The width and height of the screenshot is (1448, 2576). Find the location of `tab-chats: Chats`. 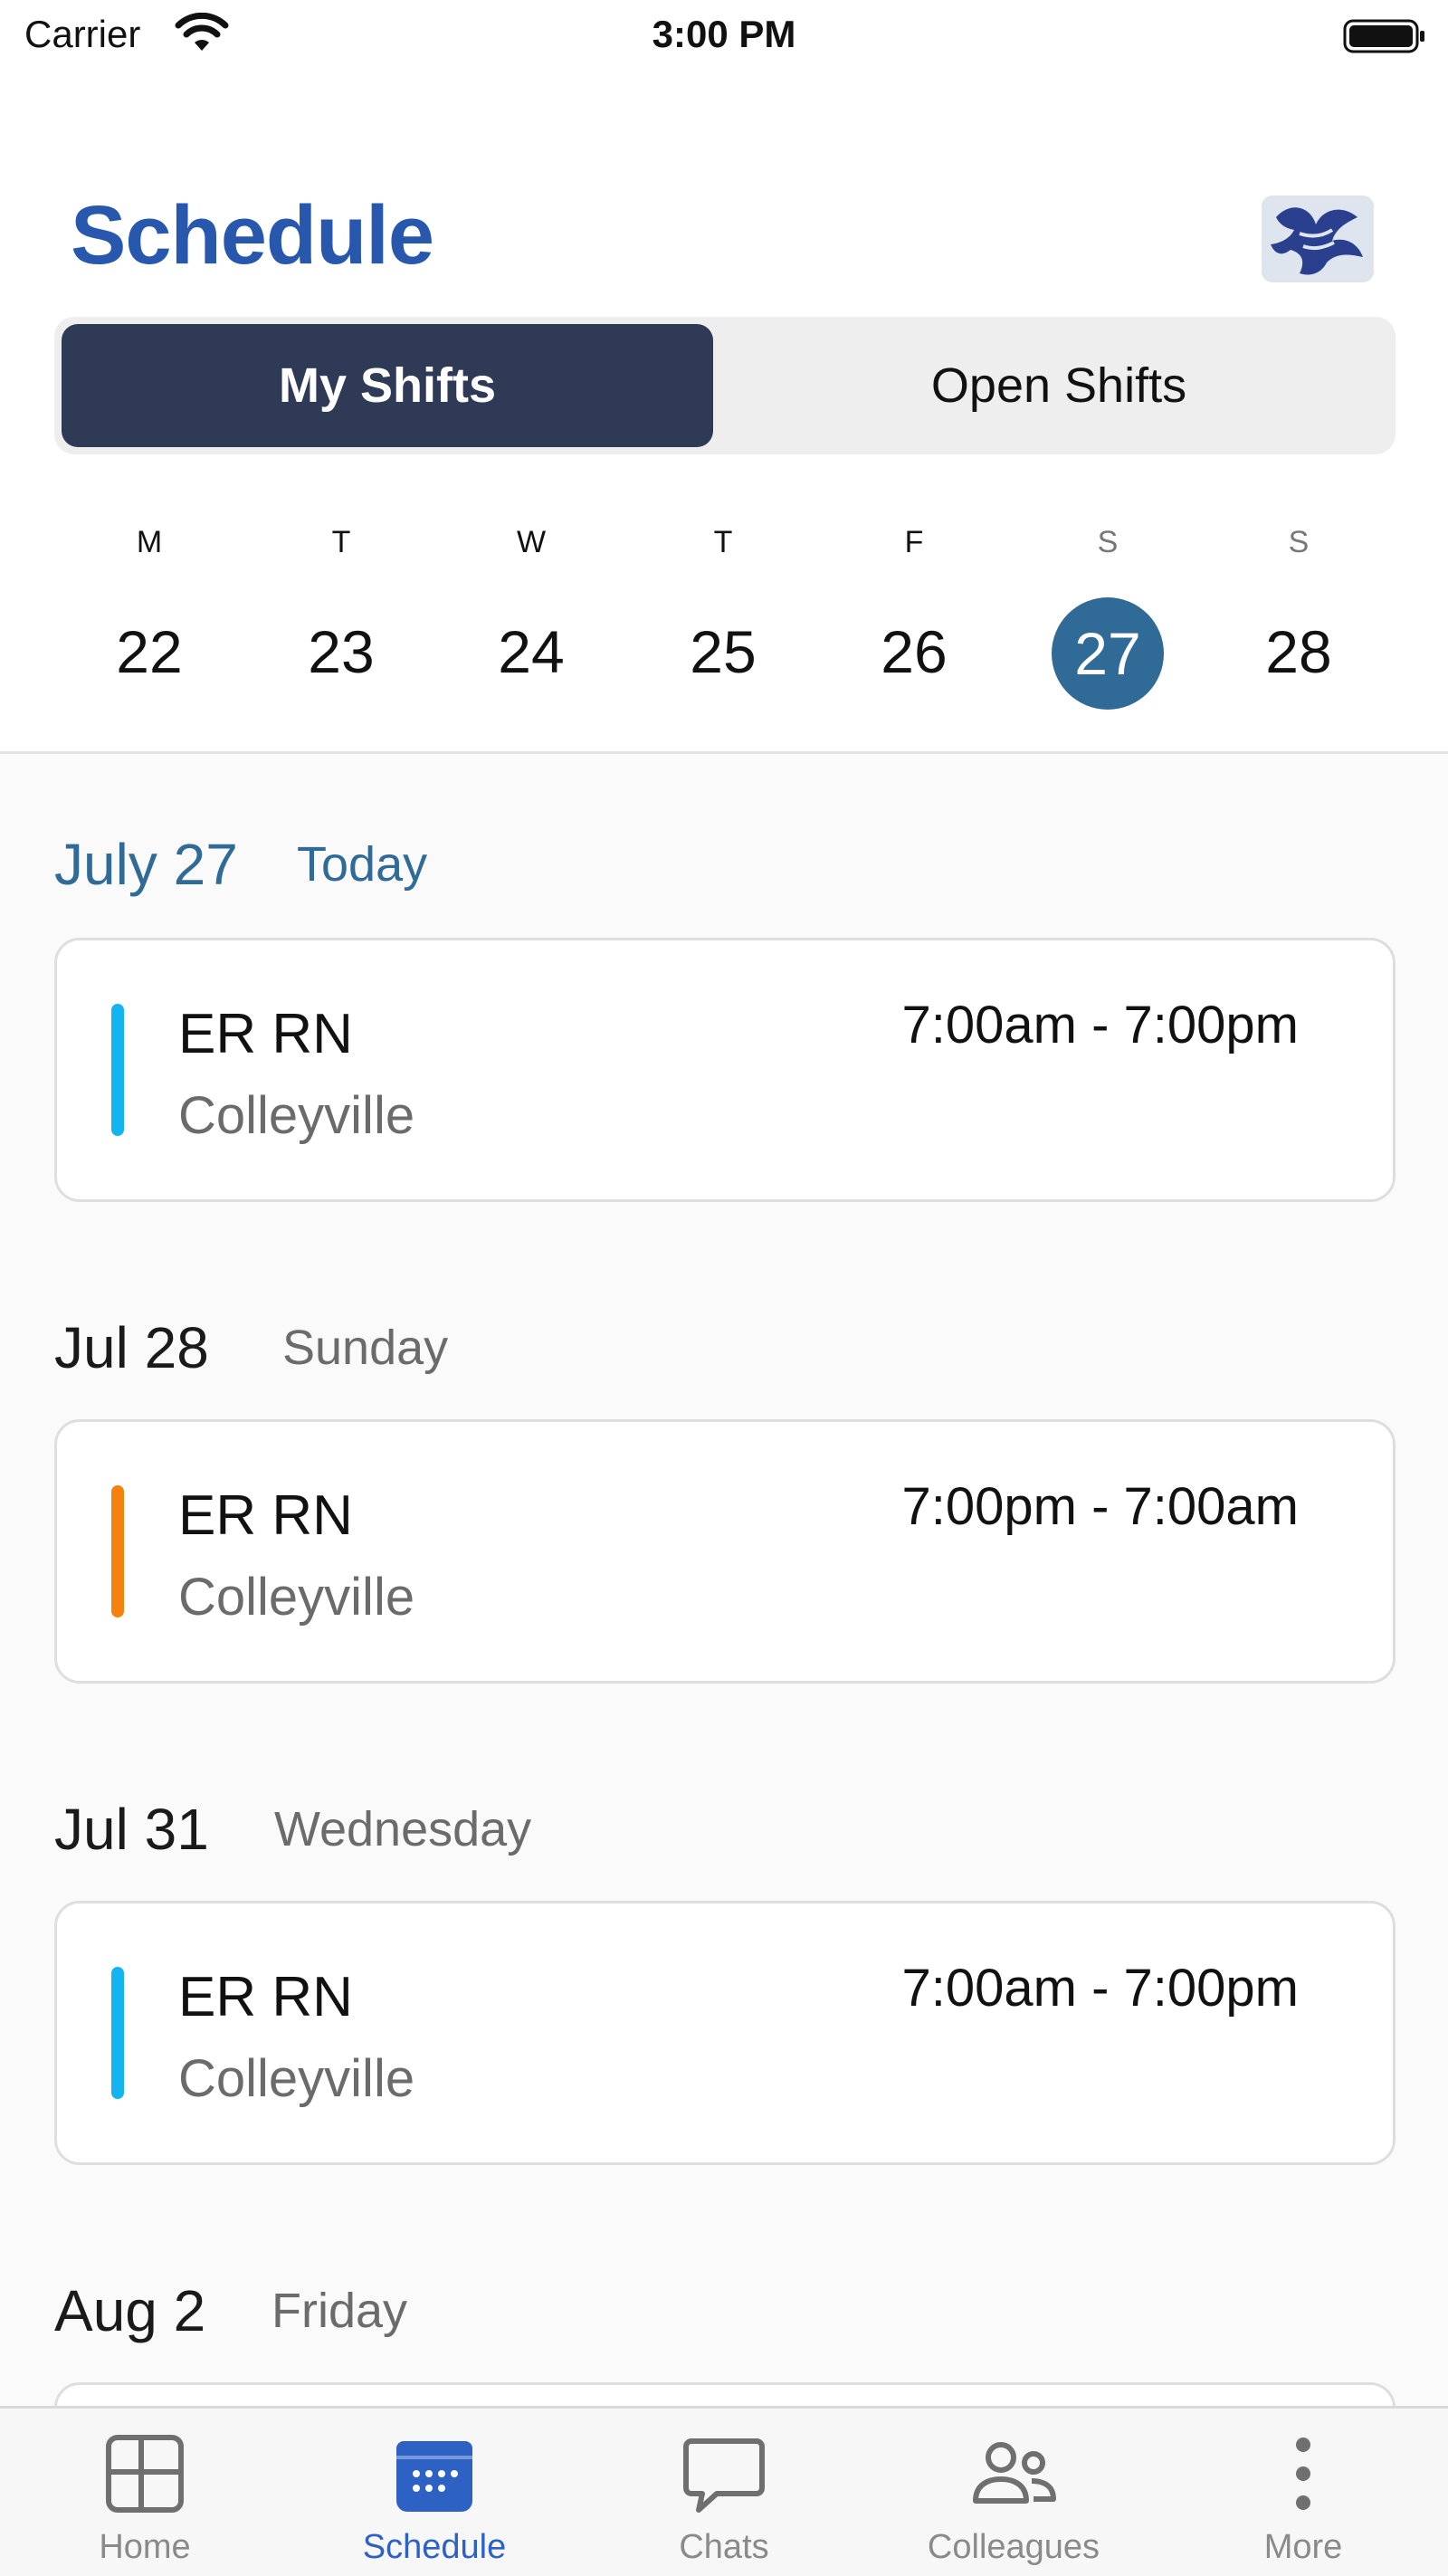

tab-chats: Chats is located at coordinates (724, 2492).